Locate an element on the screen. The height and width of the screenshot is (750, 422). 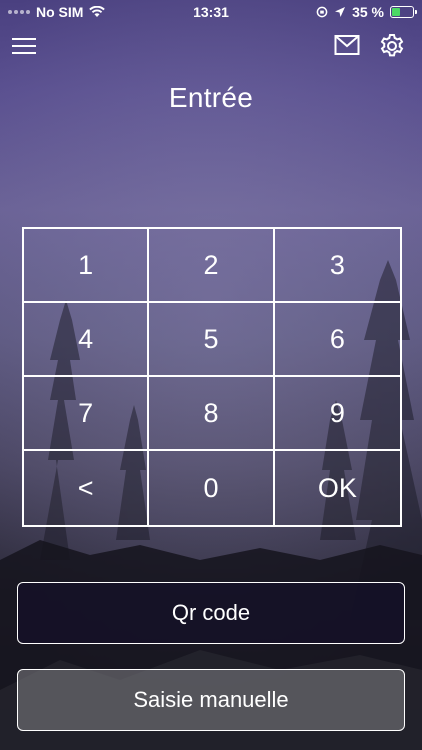
battery-charging-icon is located at coordinates (403, 12).